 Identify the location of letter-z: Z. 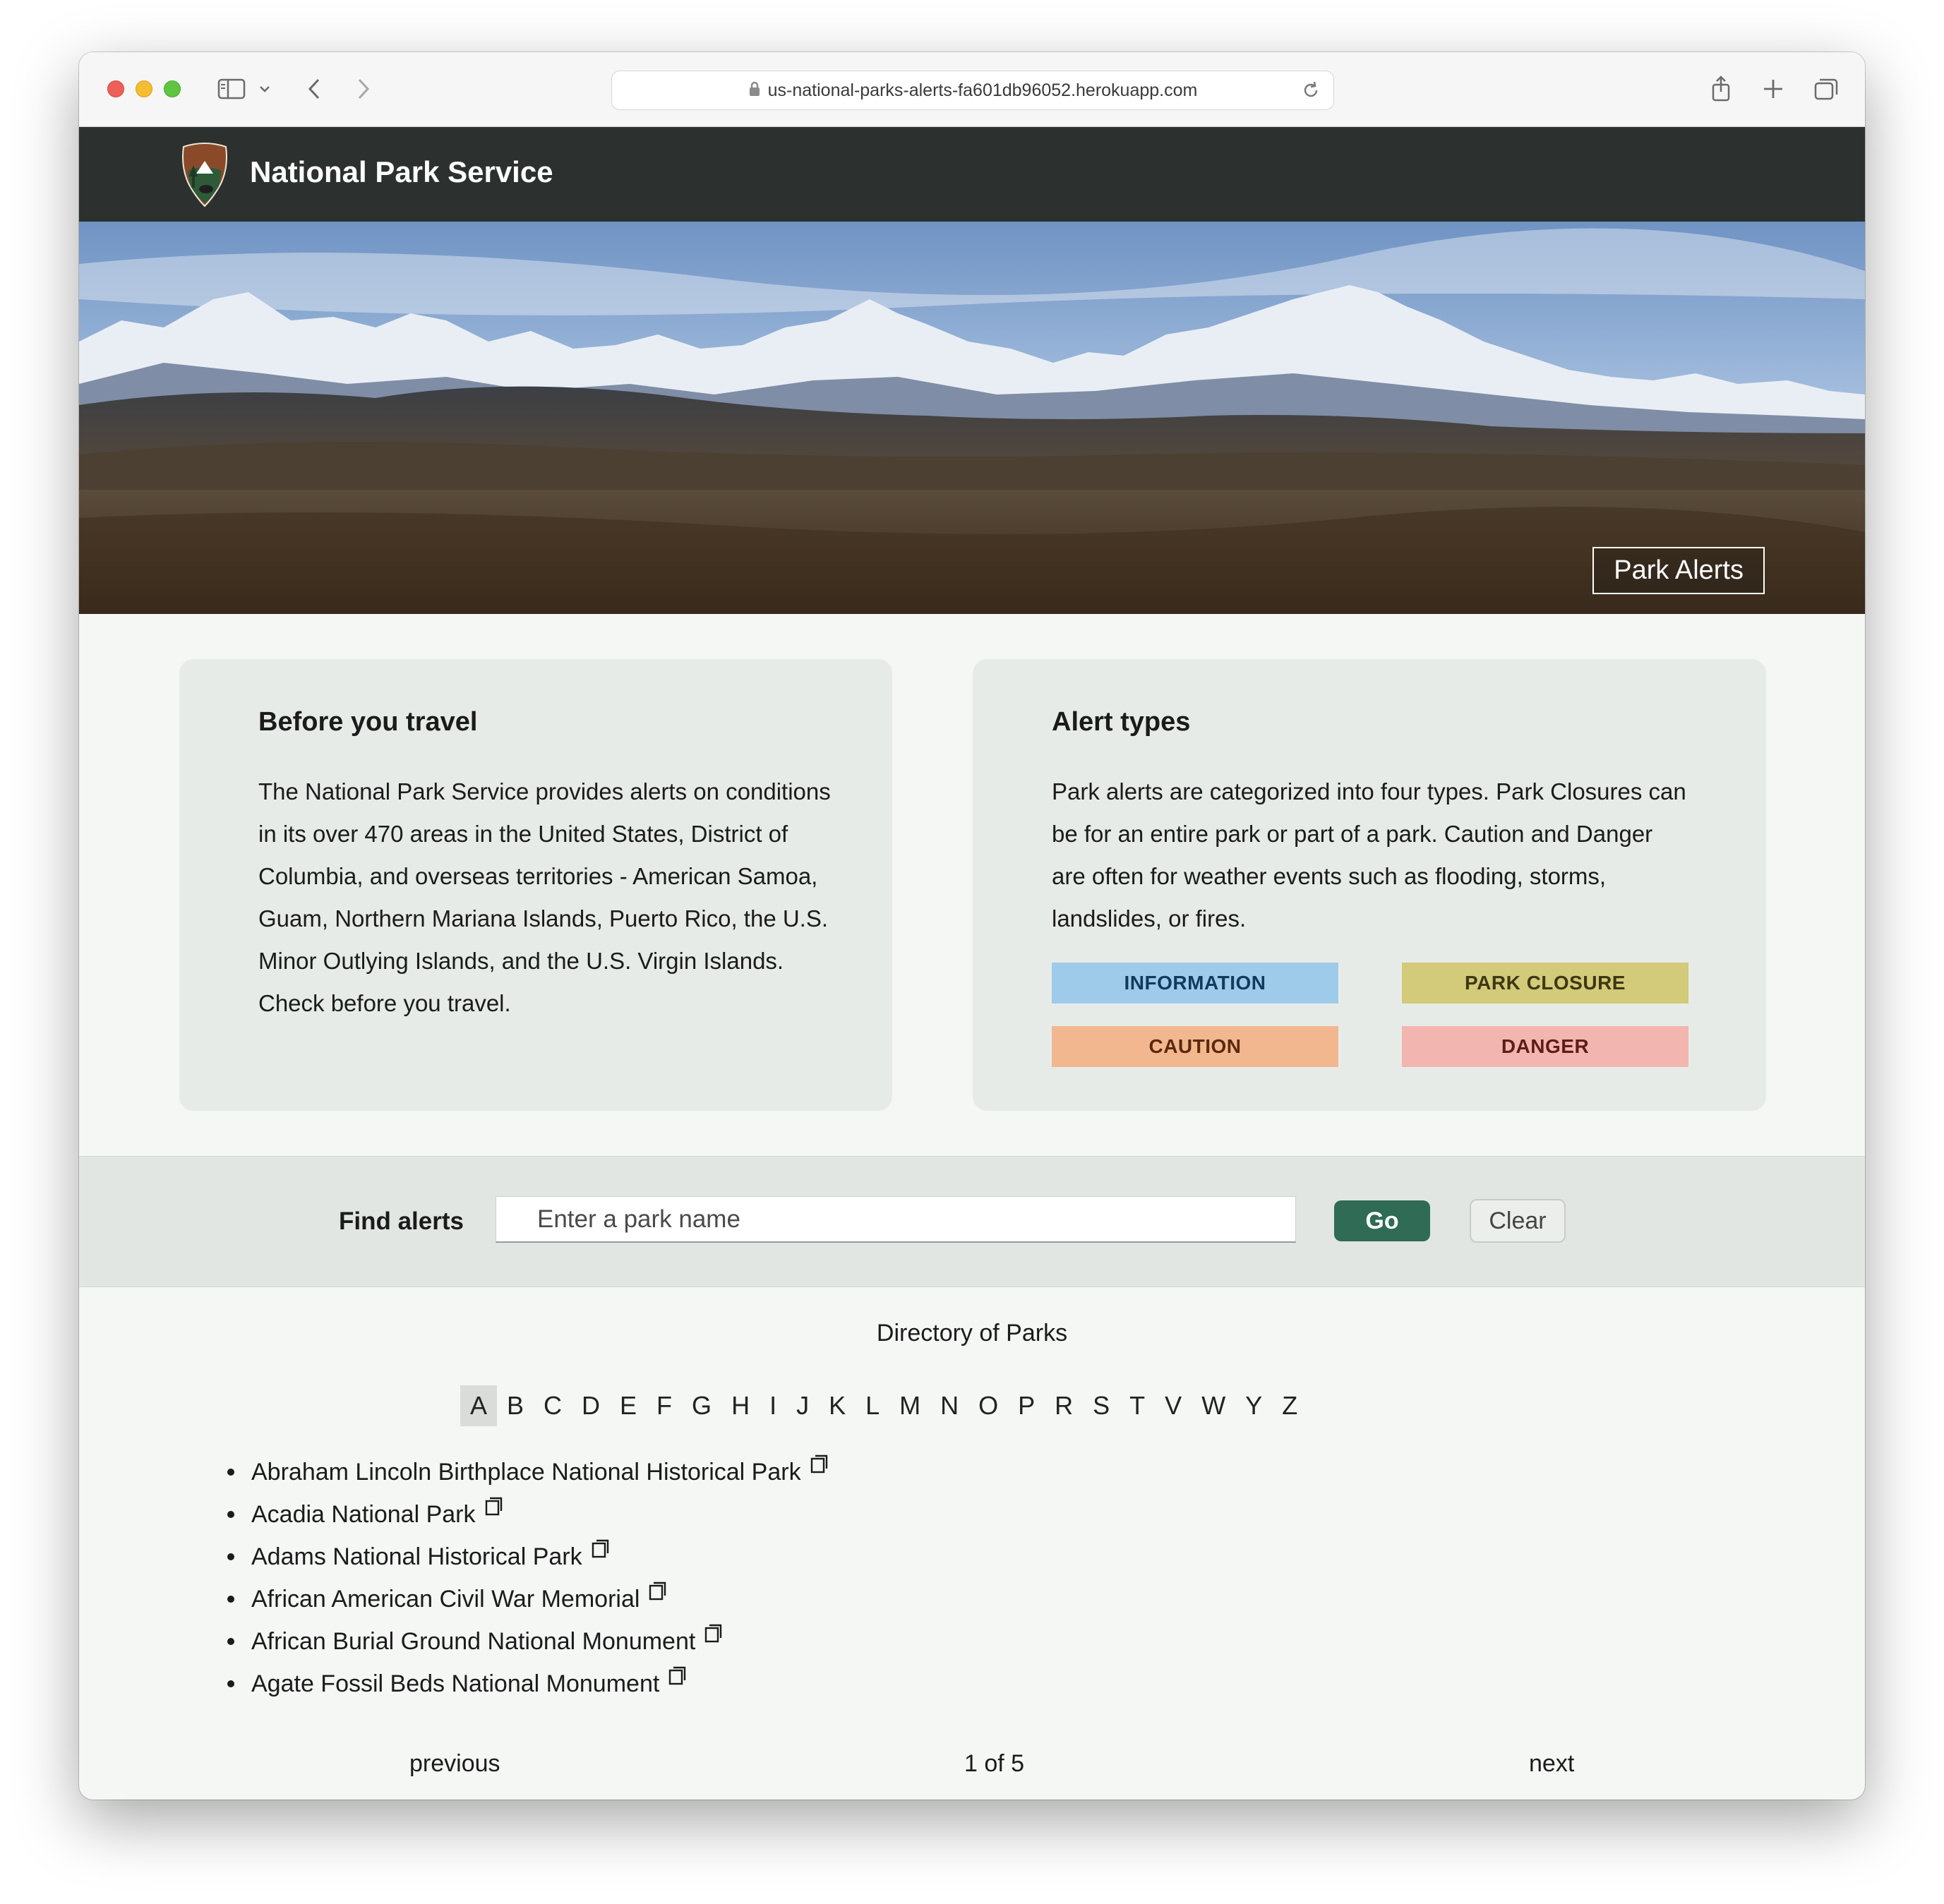
(1290, 1405).